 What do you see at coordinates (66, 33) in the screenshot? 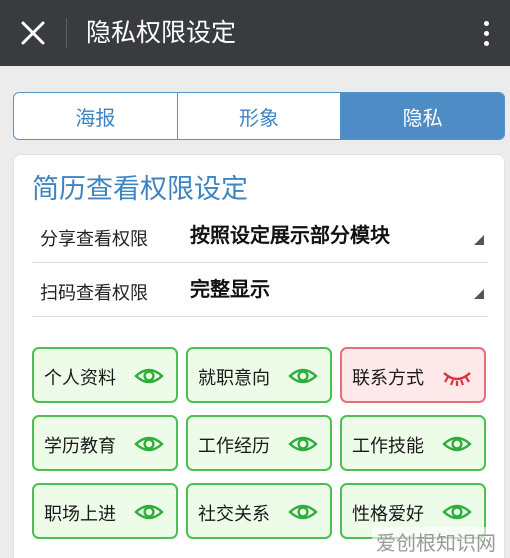
I see `header-divider` at bounding box center [66, 33].